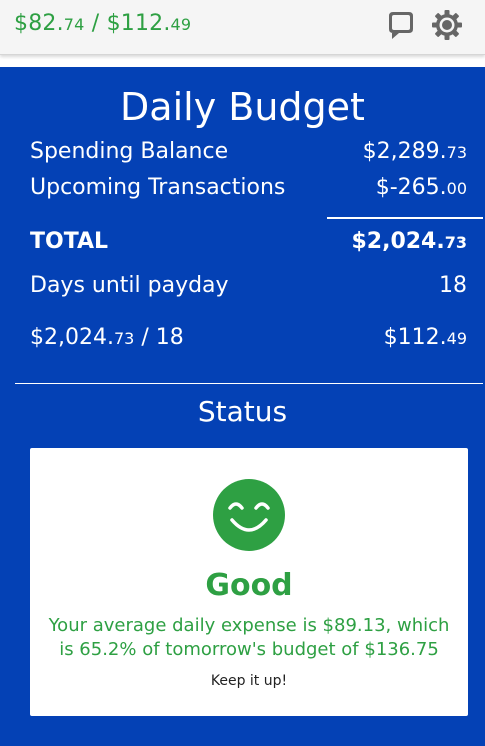 This screenshot has width=485, height=746. What do you see at coordinates (411, 187) in the screenshot?
I see `upcoming-main: $-265.` at bounding box center [411, 187].